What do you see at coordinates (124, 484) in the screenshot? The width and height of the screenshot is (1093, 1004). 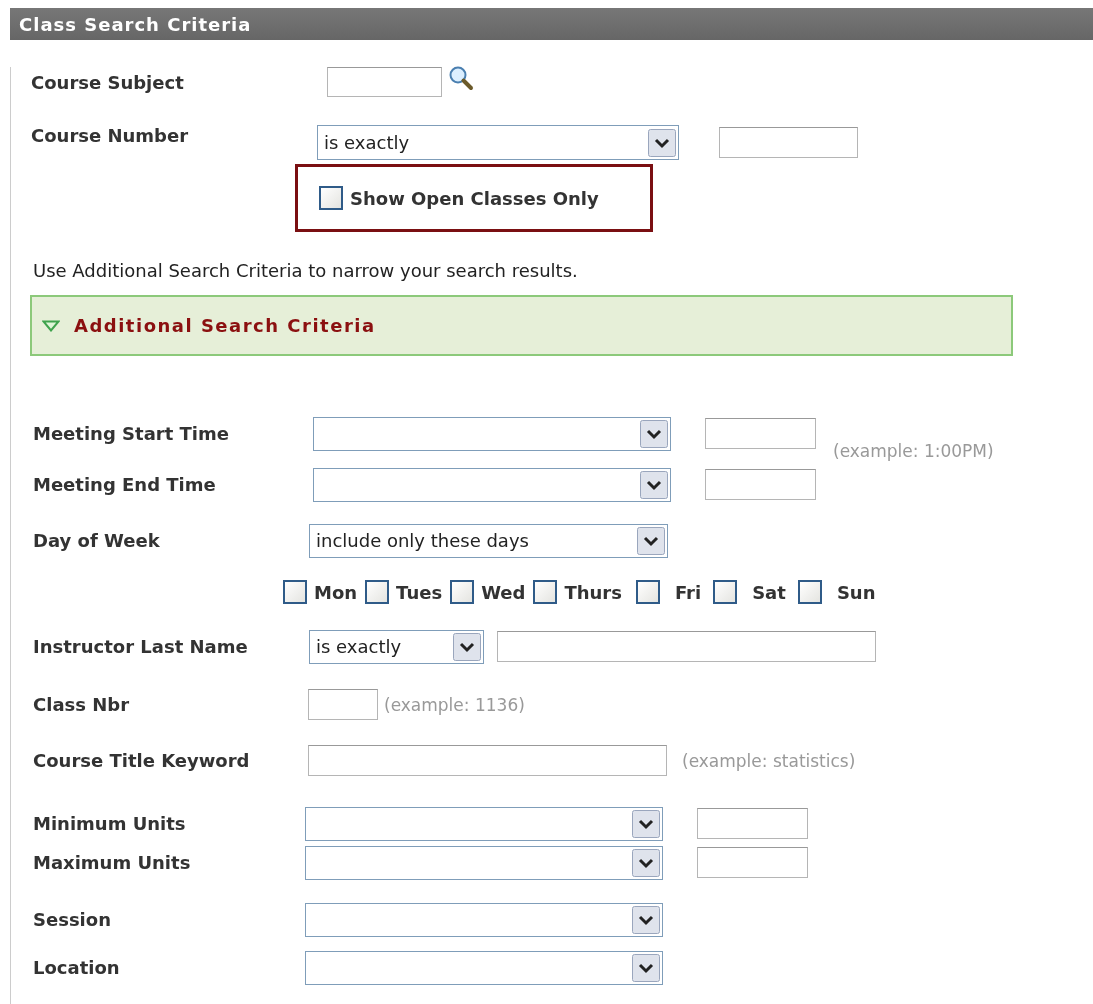 I see `field-label: Meeting End Time` at bounding box center [124, 484].